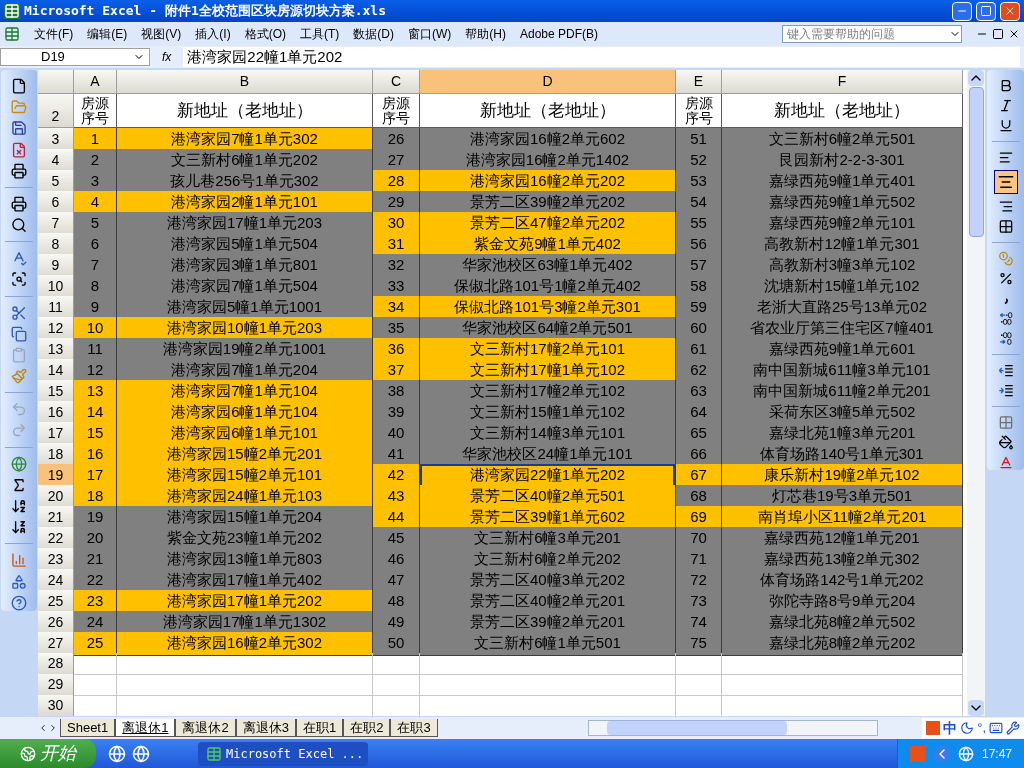 The width and height of the screenshot is (1024, 768). Describe the element at coordinates (699, 82) in the screenshot. I see `column-header: E` at that location.